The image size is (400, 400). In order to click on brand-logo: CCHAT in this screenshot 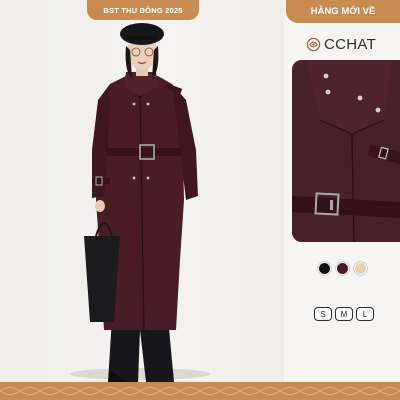, I will do `click(341, 44)`.